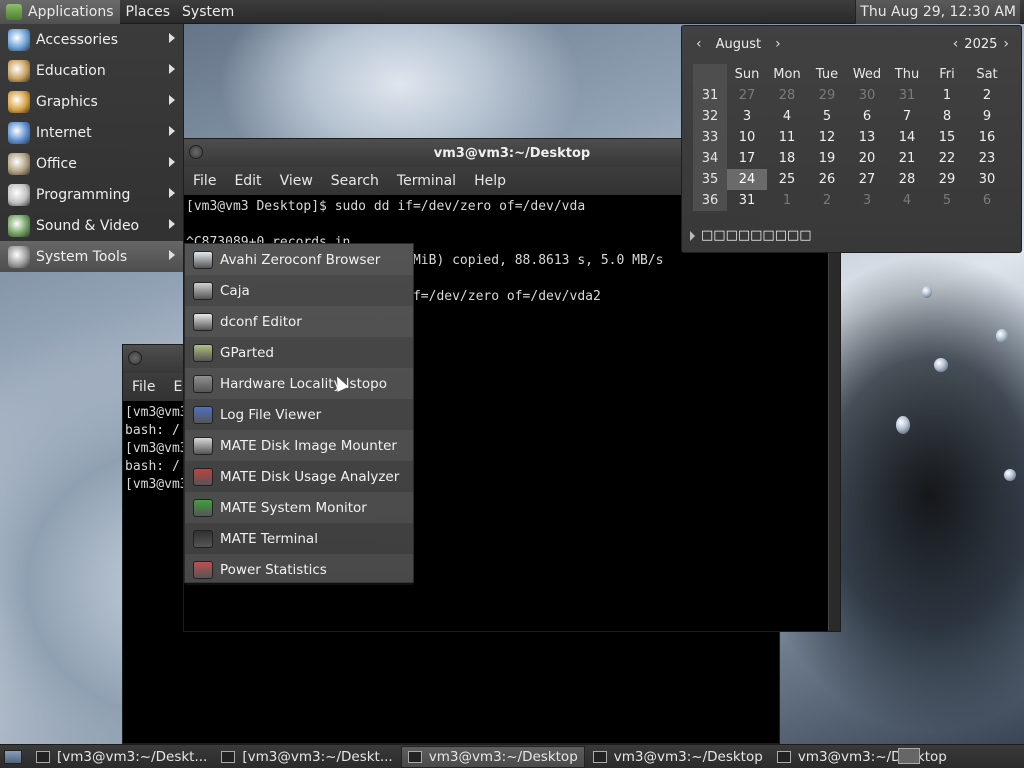 The width and height of the screenshot is (1024, 768). What do you see at coordinates (299, 352) in the screenshot?
I see `submenu-item: GParted` at bounding box center [299, 352].